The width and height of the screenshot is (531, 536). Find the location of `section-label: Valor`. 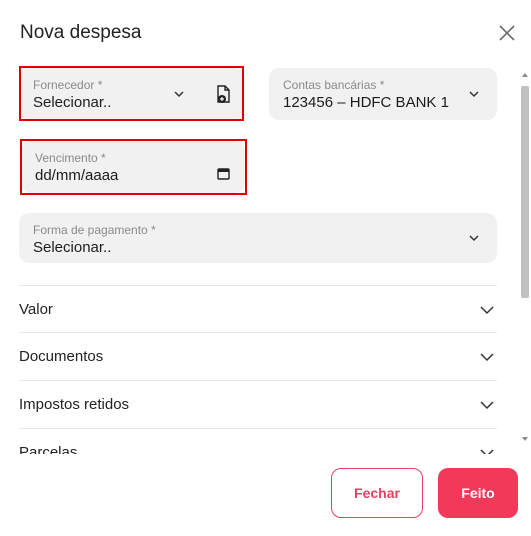

section-label: Valor is located at coordinates (36, 309).